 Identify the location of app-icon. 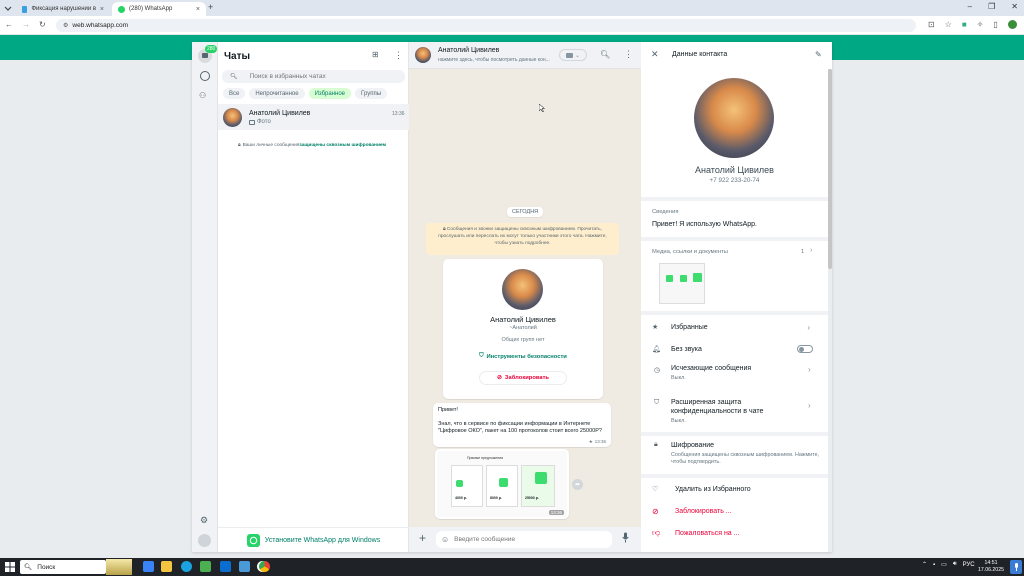
(244, 566).